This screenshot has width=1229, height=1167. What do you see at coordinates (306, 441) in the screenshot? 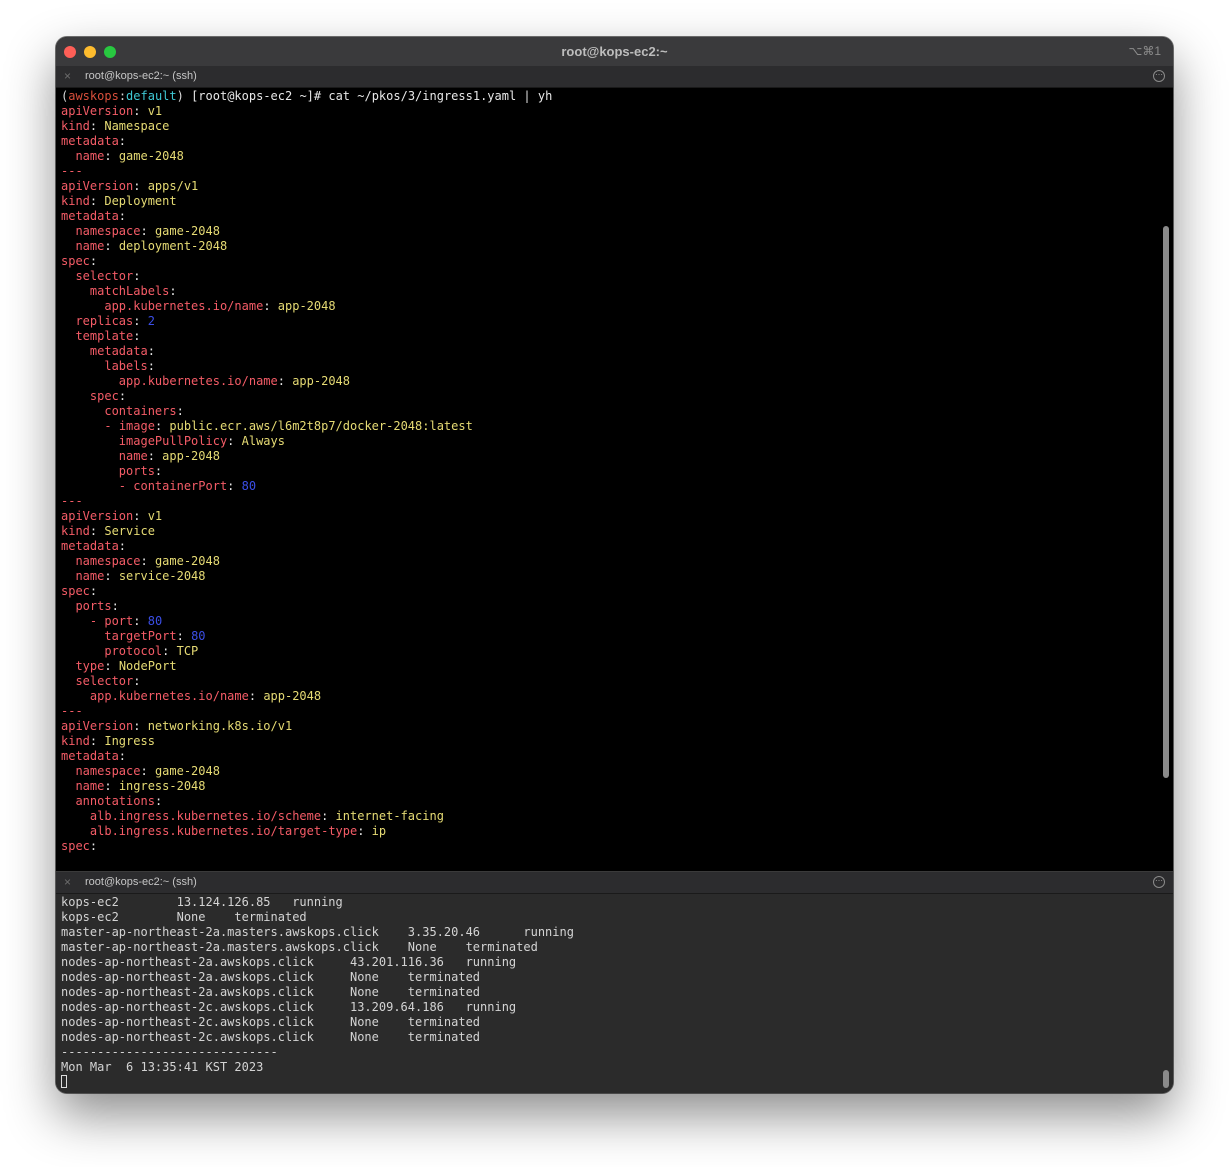
I see `yaml-line: imagePullPolicy: Always` at bounding box center [306, 441].